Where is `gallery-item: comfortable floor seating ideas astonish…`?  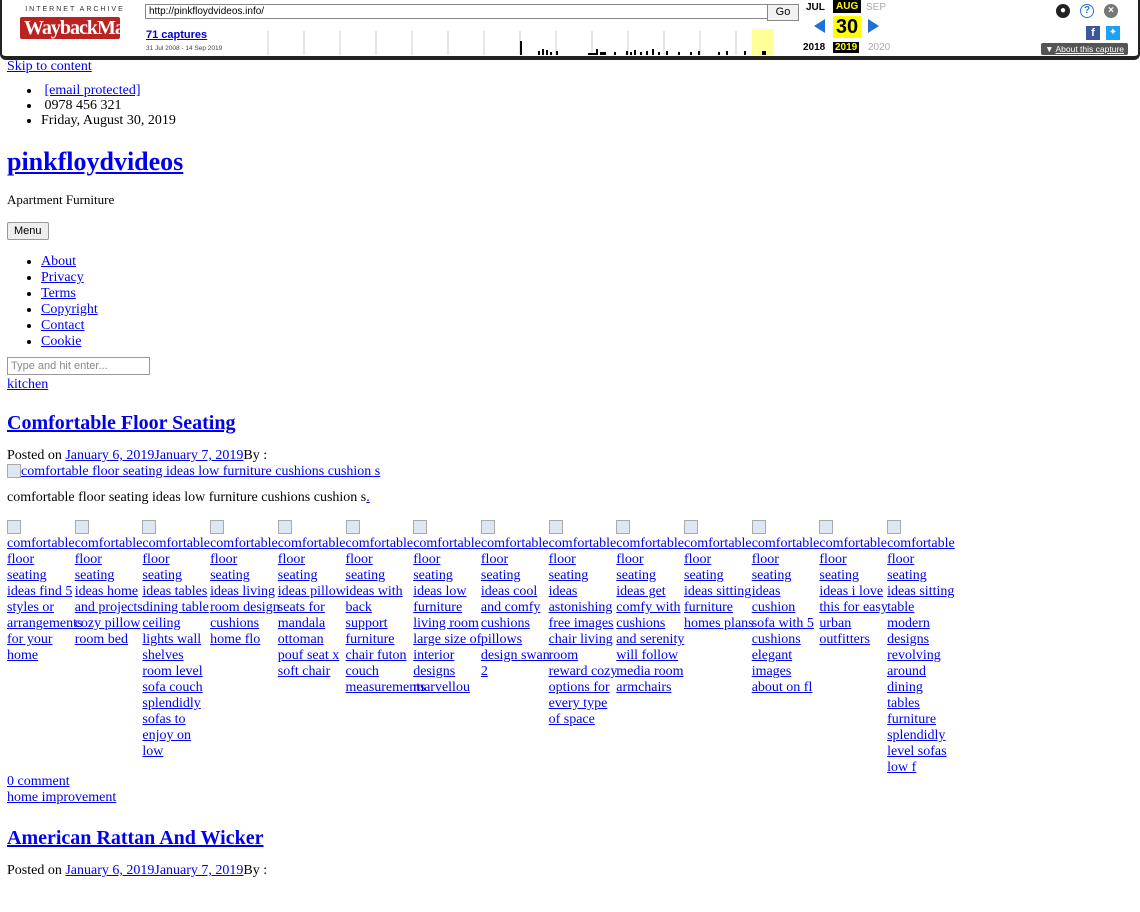 gallery-item: comfortable floor seating ideas astonish… is located at coordinates (583, 624).